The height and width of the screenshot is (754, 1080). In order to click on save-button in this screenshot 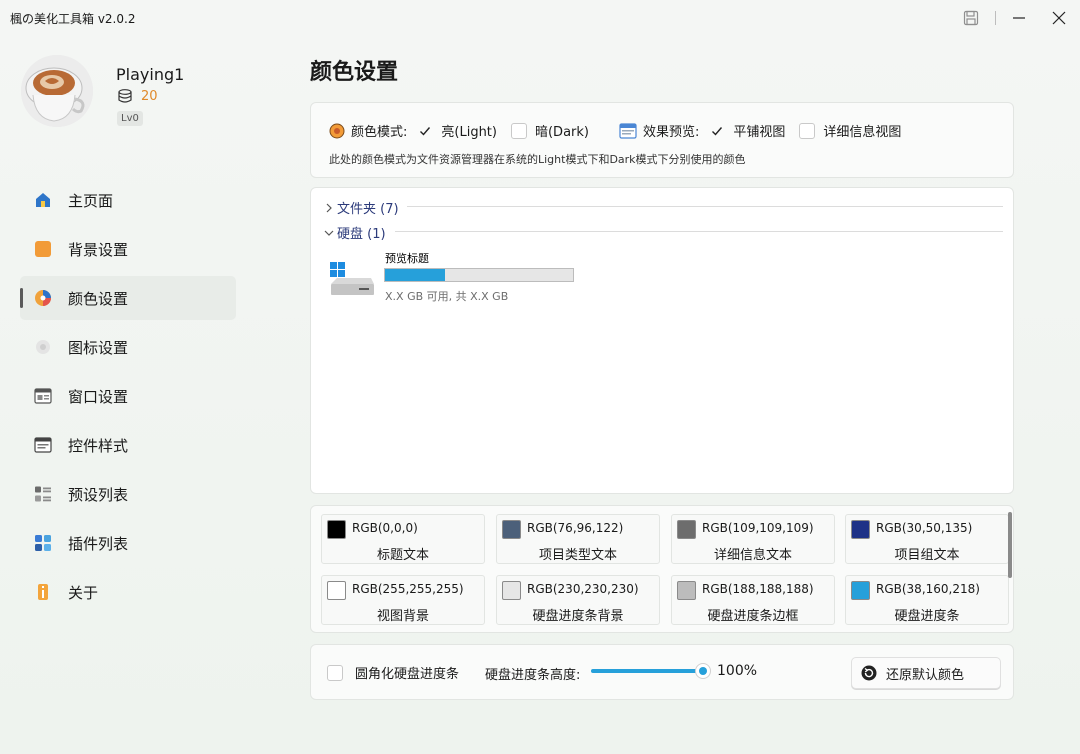, I will do `click(971, 18)`.